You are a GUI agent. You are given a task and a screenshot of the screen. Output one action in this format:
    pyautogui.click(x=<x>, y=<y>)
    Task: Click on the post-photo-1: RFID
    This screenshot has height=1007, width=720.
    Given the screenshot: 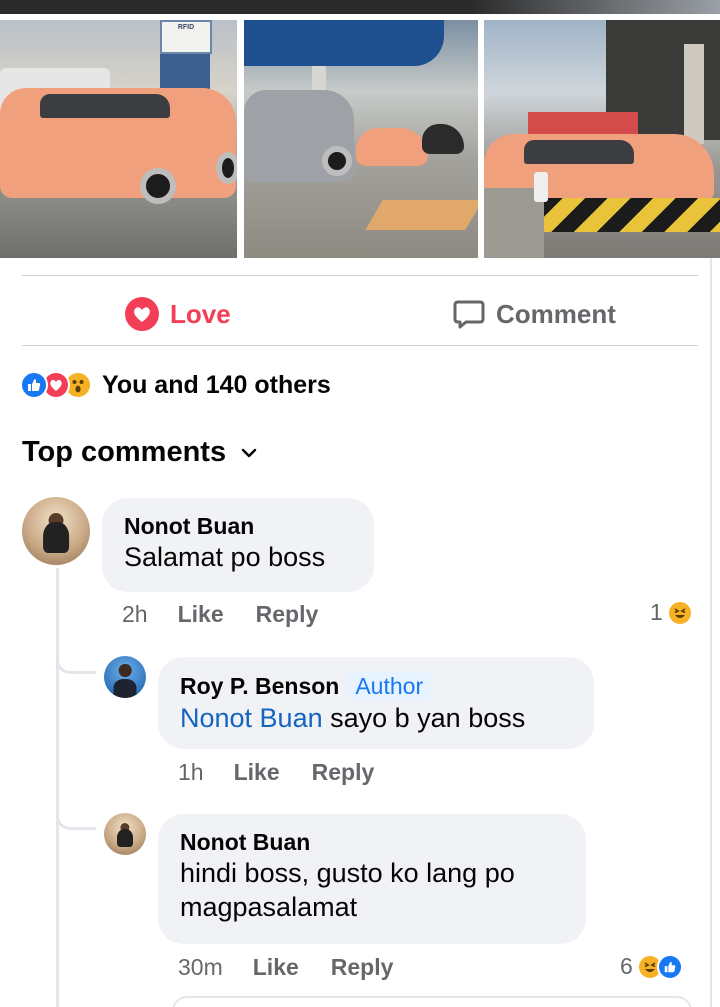 What is the action you would take?
    pyautogui.click(x=118, y=139)
    